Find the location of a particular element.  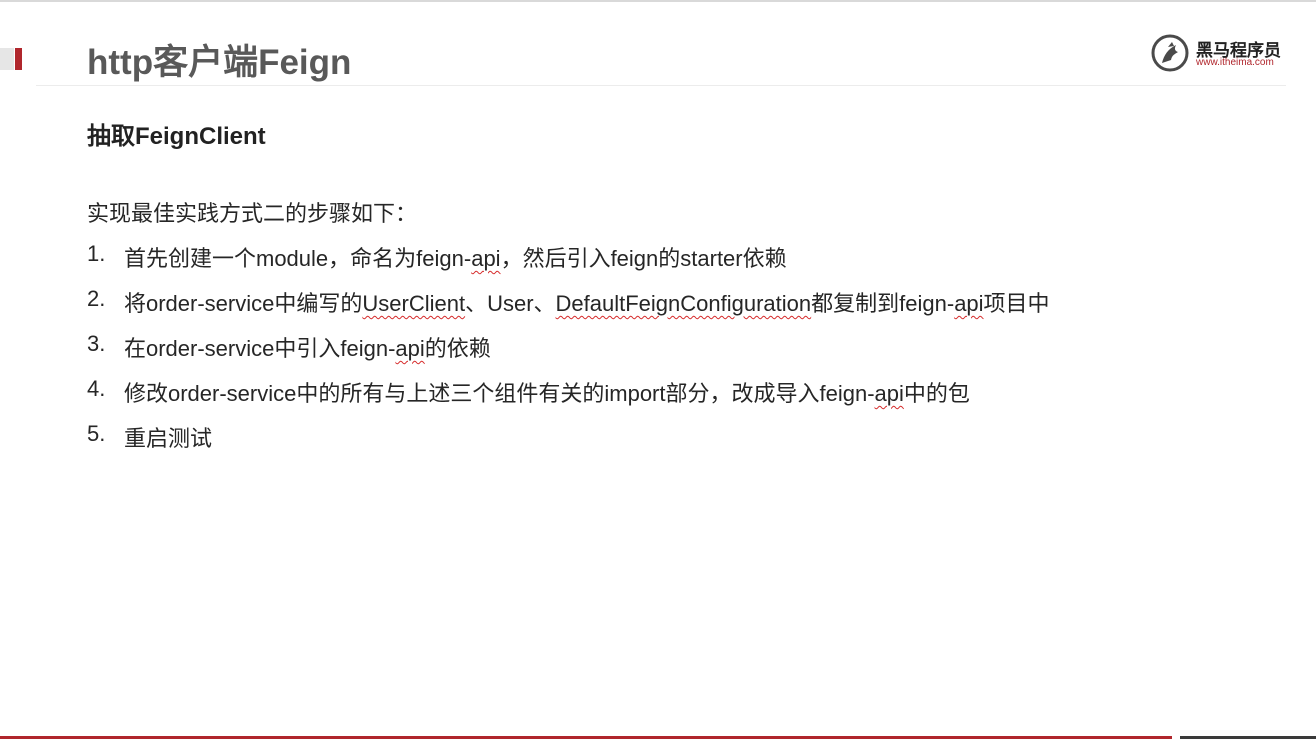

step-number: 3. is located at coordinates (96, 343).